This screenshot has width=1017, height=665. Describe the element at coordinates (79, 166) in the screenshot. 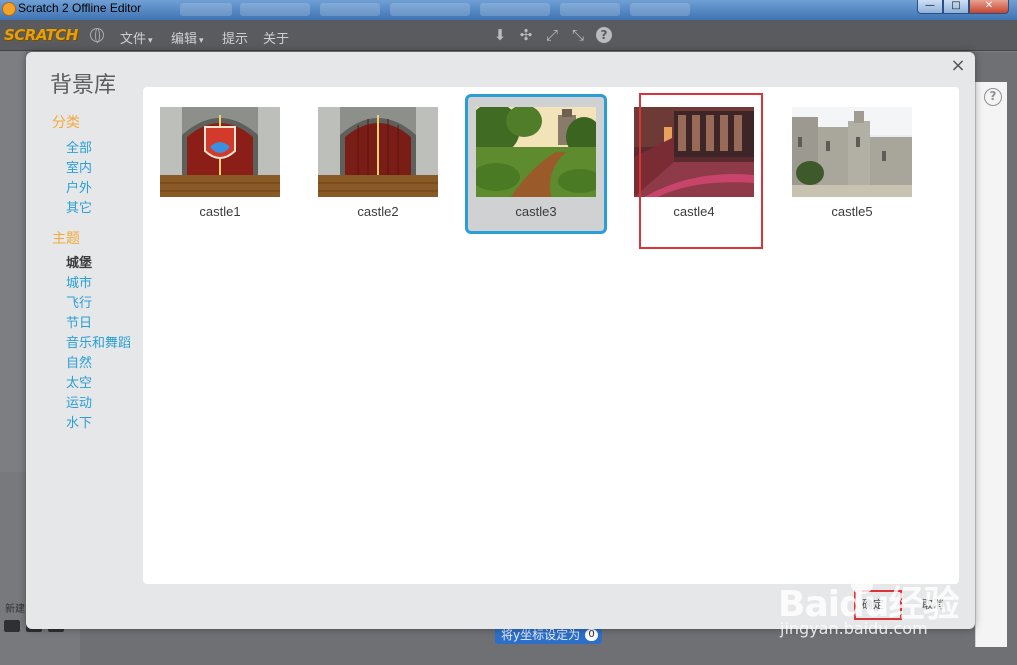

I see `category-item-indoors: 室内` at that location.